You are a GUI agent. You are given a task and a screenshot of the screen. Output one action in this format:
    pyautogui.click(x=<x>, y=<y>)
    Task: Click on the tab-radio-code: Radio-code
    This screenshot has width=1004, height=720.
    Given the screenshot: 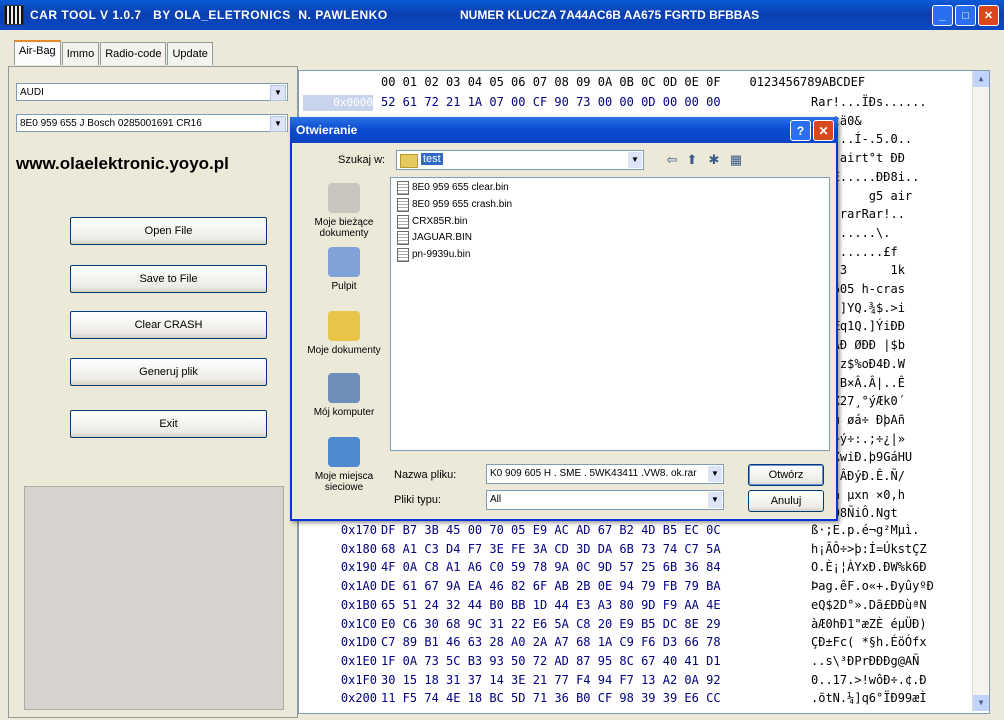 What is the action you would take?
    pyautogui.click(x=133, y=53)
    